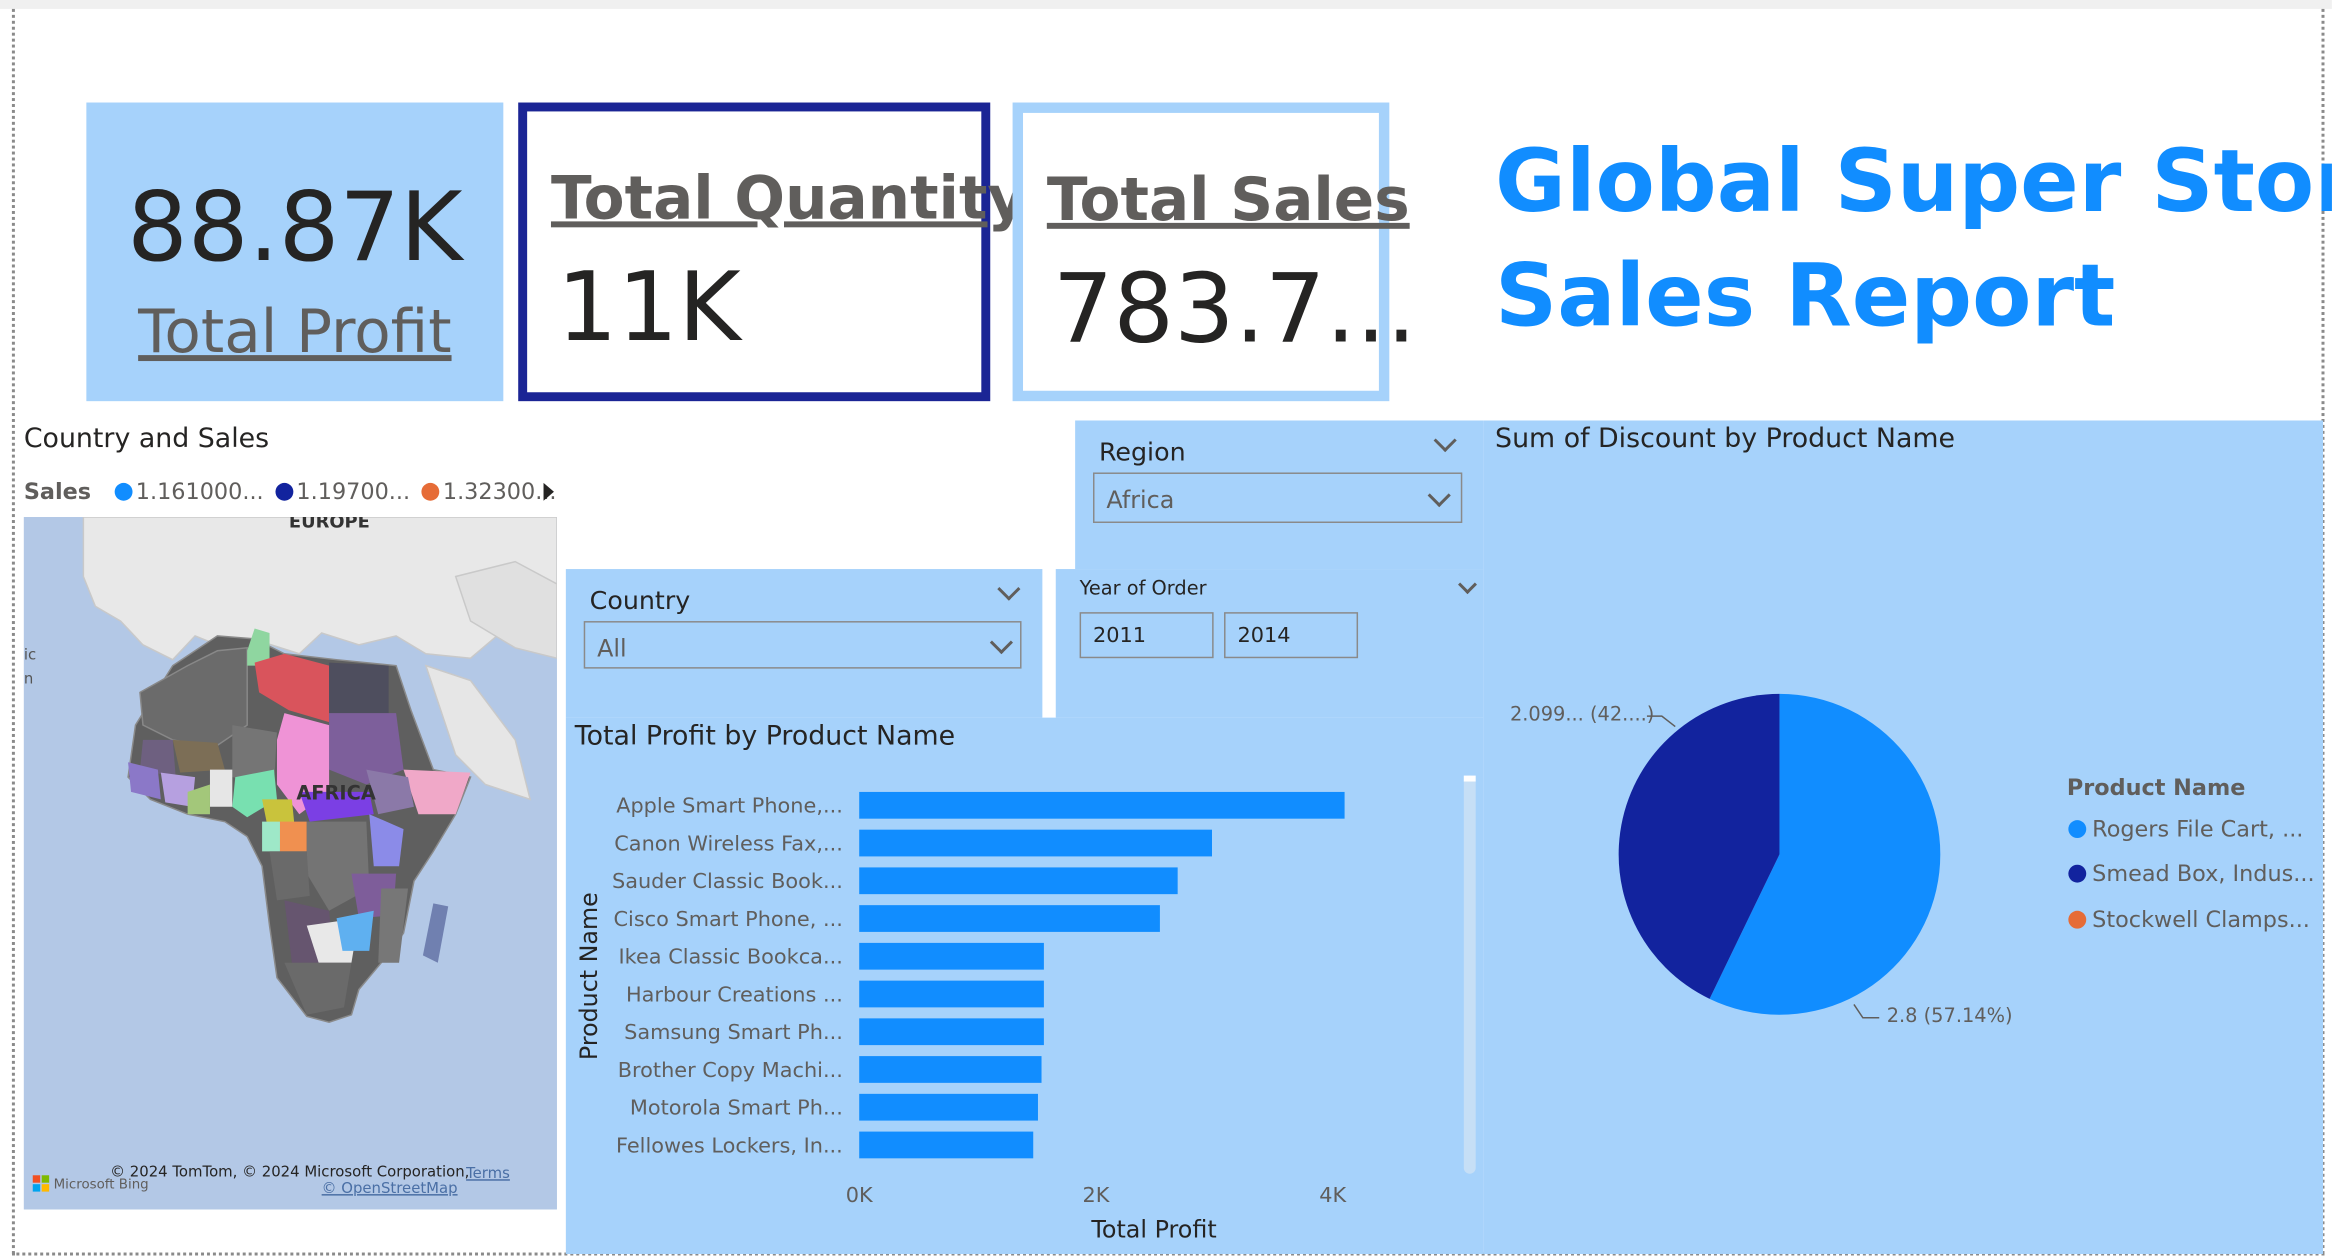  Describe the element at coordinates (390, 1188) in the screenshot. I see `map-osm-link: © OpenStreetMap` at that location.